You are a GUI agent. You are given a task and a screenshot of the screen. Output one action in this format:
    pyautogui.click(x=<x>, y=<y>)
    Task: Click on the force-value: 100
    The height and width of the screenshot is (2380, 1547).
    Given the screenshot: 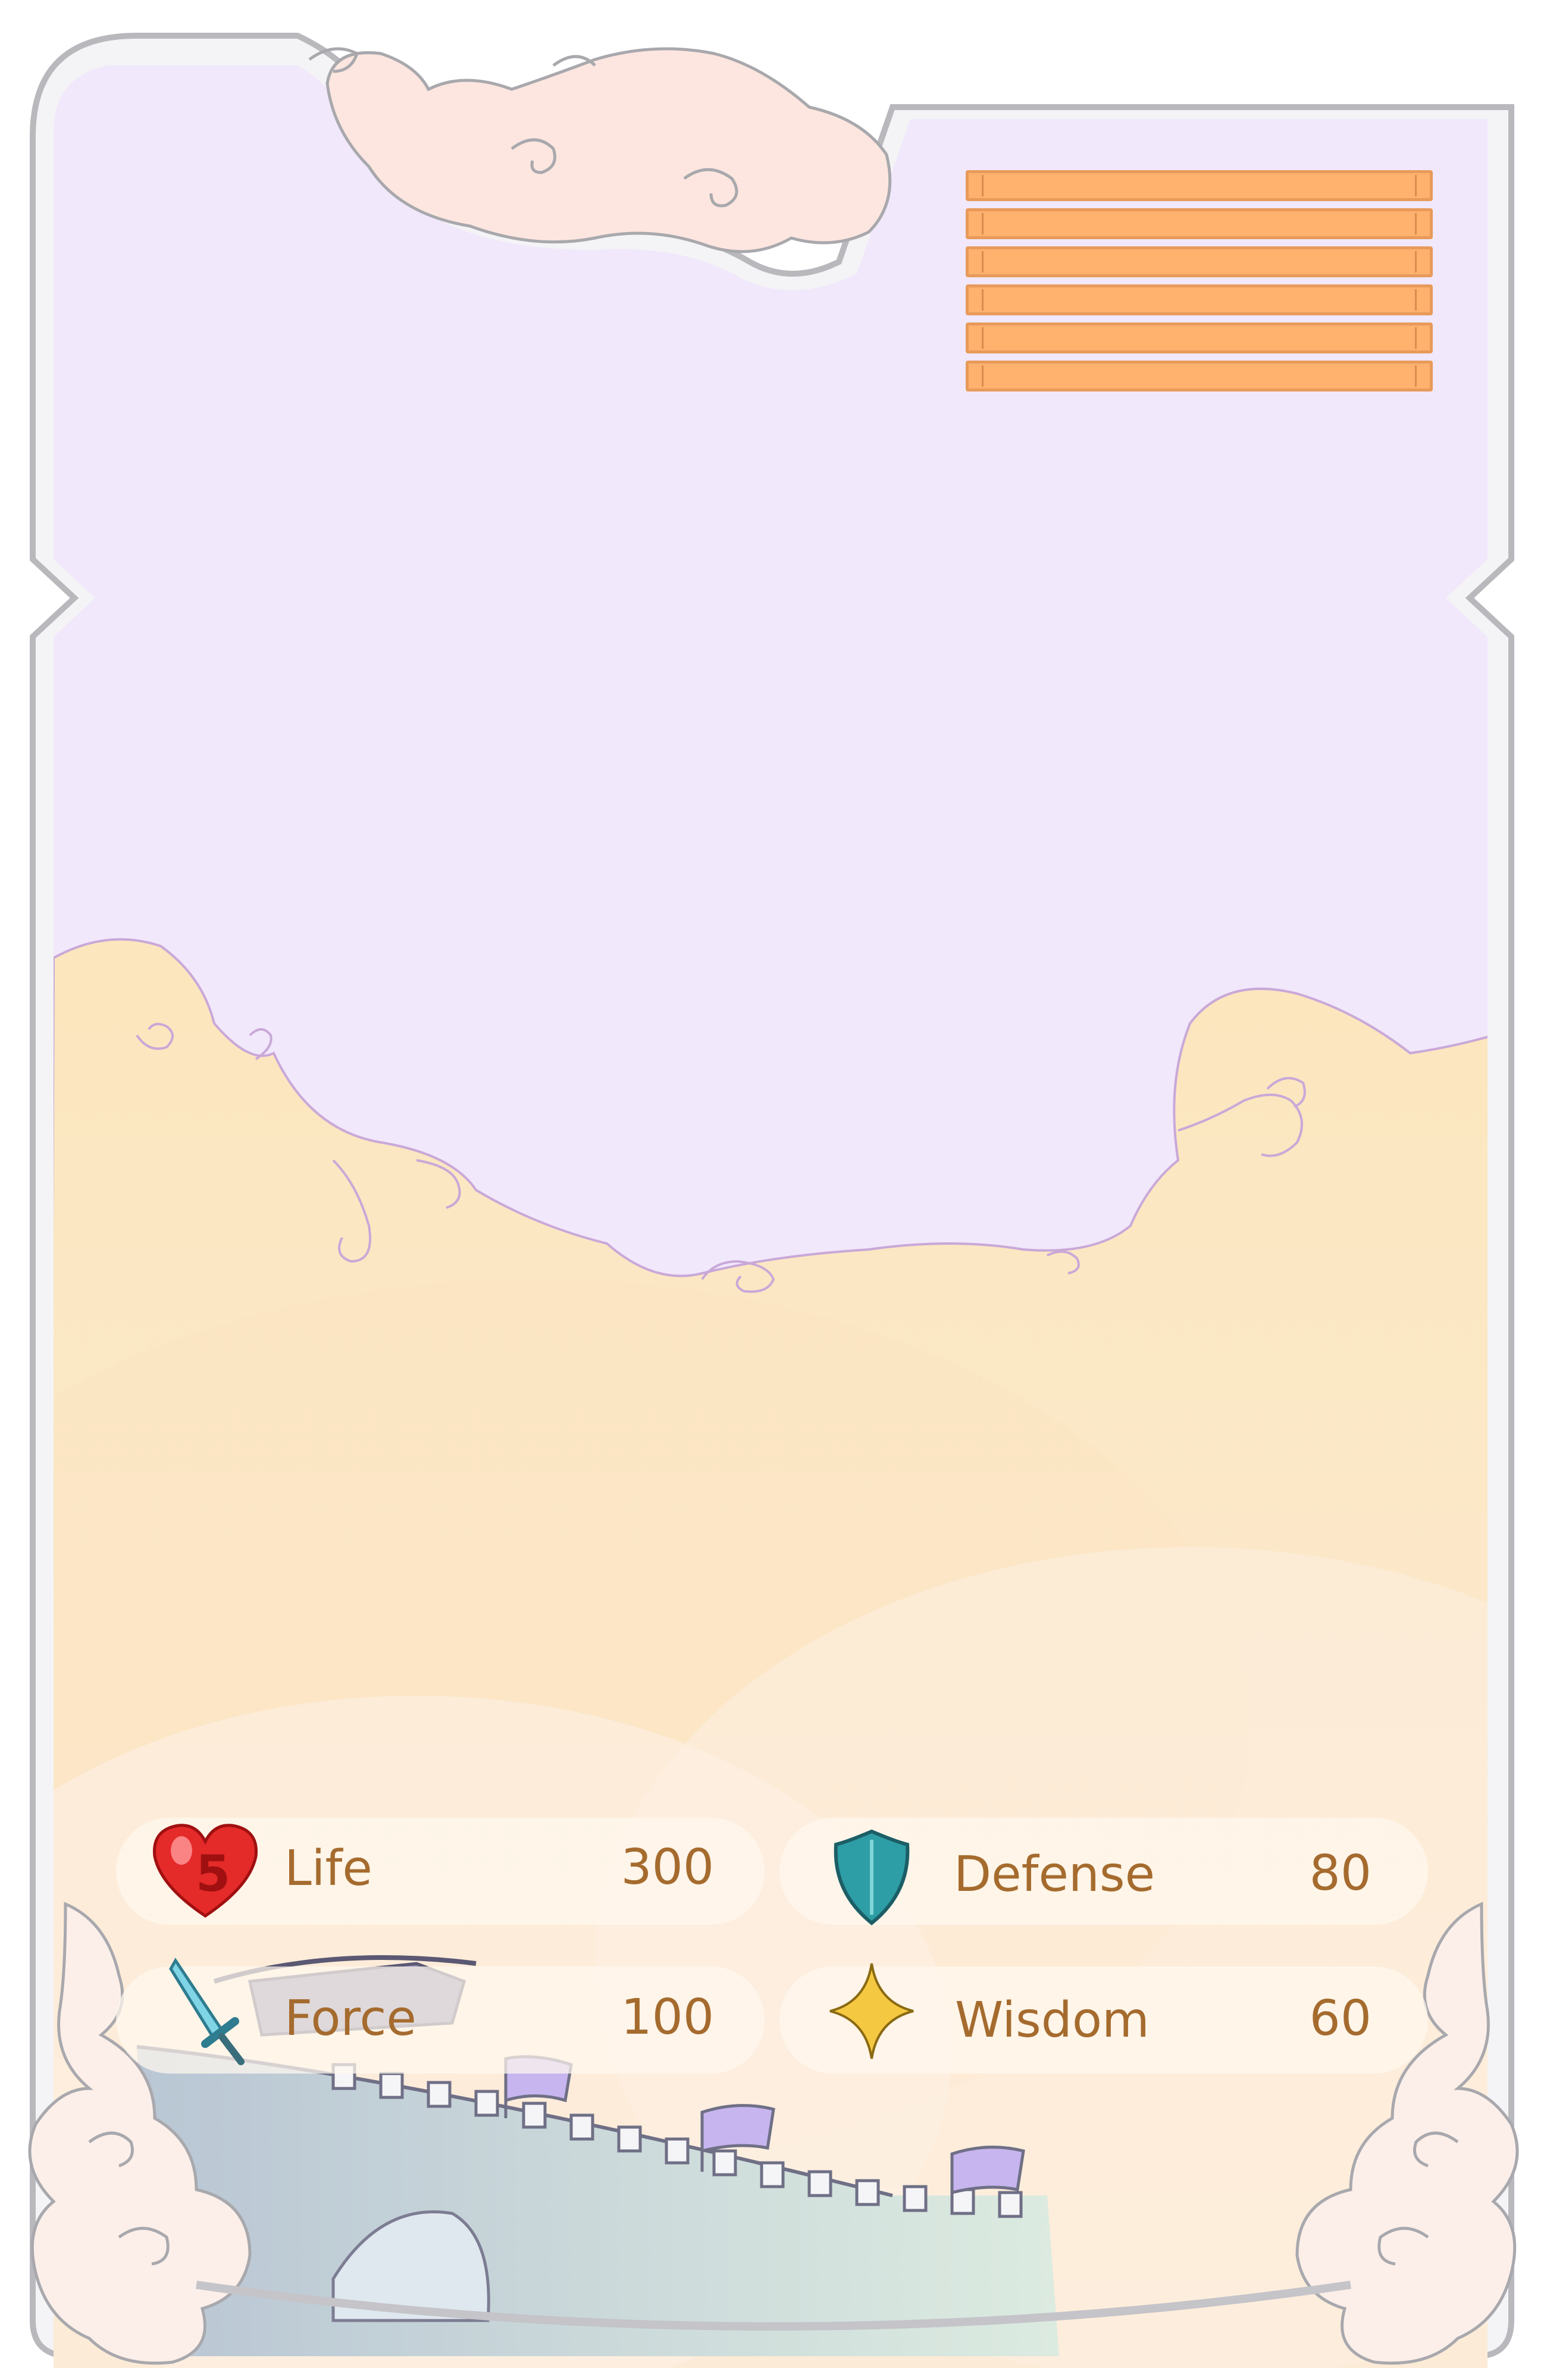 What is the action you would take?
    pyautogui.click(x=667, y=2017)
    